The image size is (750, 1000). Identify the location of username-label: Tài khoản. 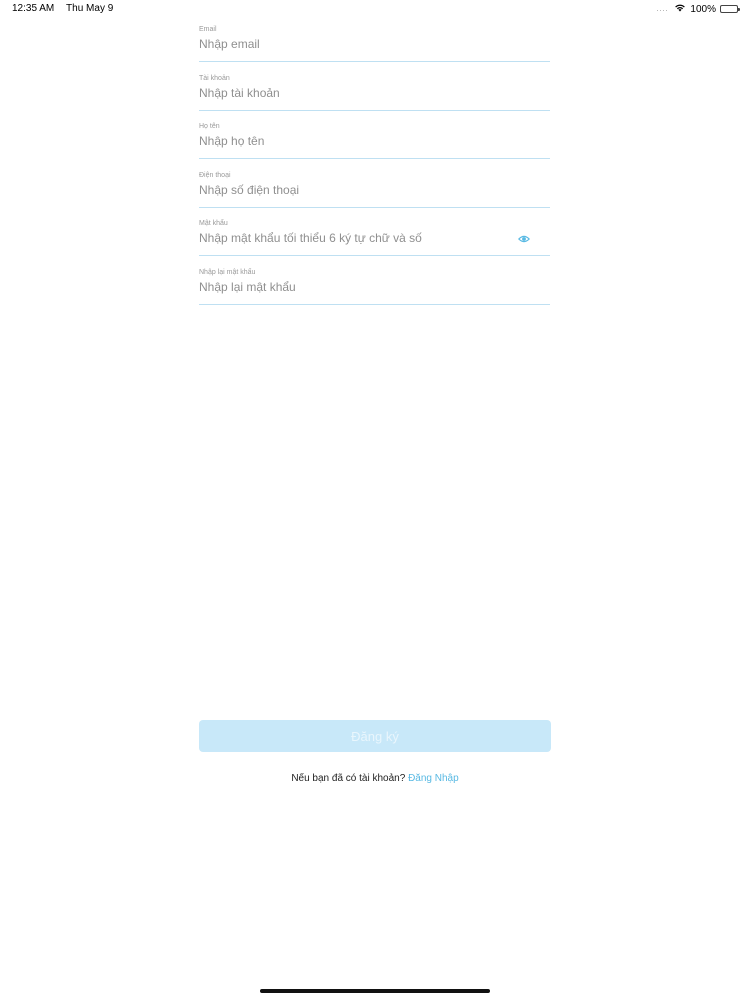
(214, 78).